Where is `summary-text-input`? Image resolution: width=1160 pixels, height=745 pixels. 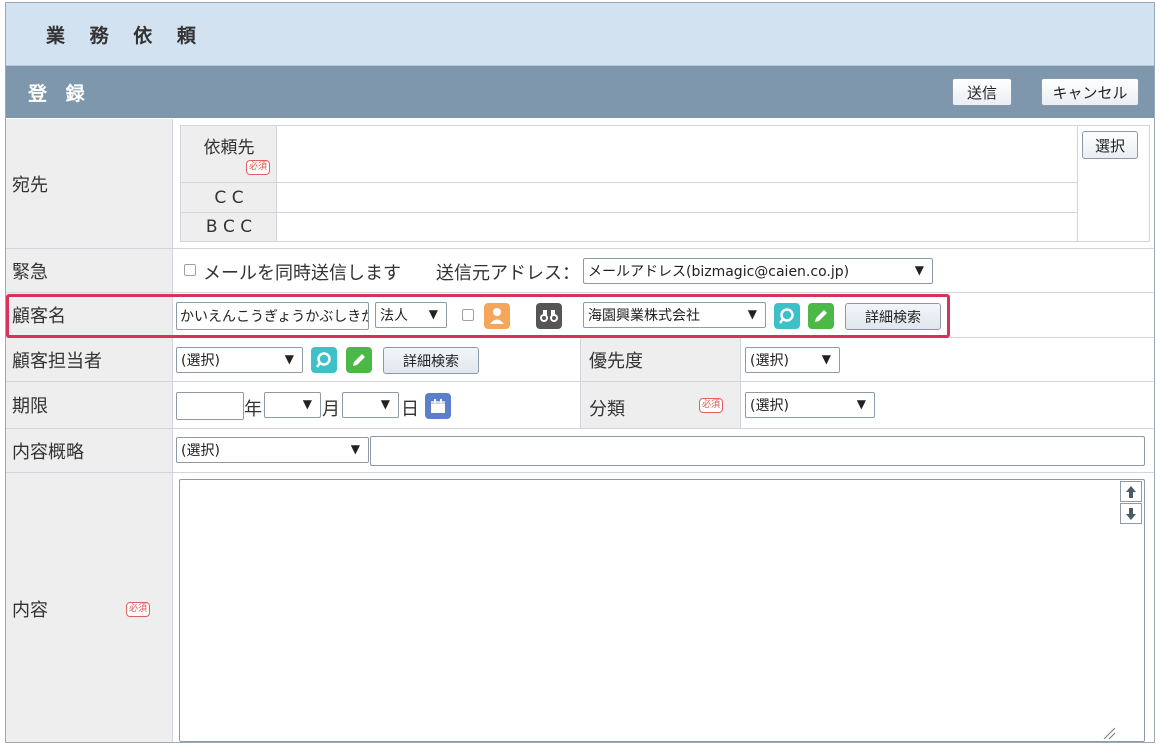 summary-text-input is located at coordinates (757, 451).